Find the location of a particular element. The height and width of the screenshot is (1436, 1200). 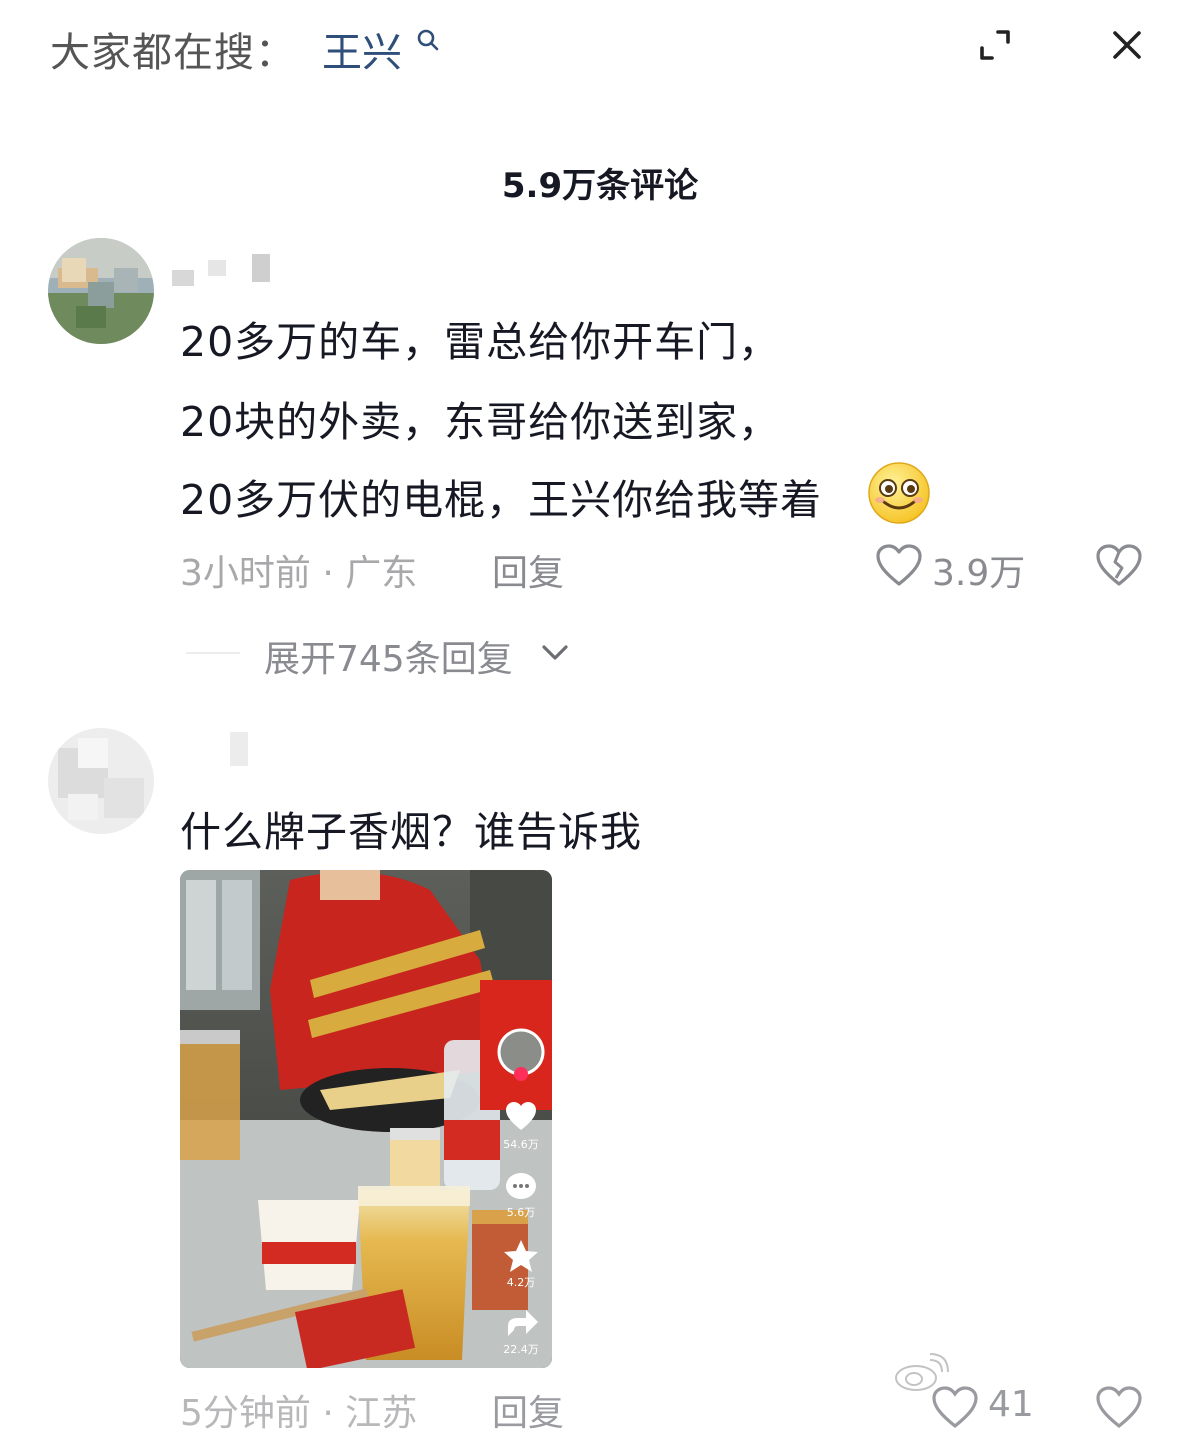

comment-text-line: 20多万的车，雷总给你开车门， is located at coordinates (480, 342).